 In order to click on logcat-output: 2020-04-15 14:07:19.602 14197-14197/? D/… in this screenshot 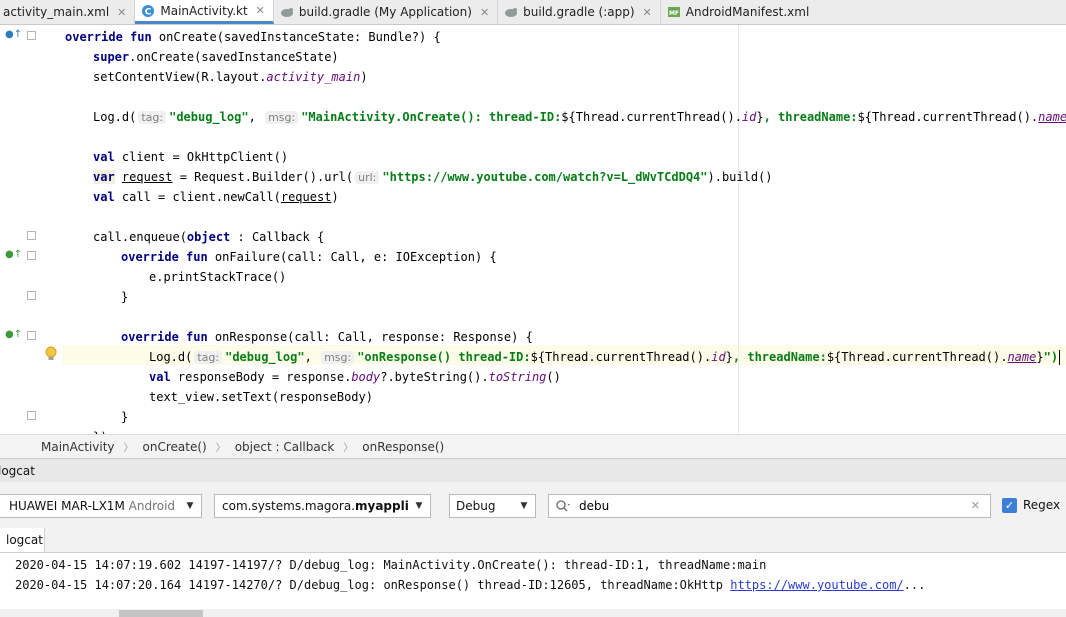, I will do `click(533, 581)`.